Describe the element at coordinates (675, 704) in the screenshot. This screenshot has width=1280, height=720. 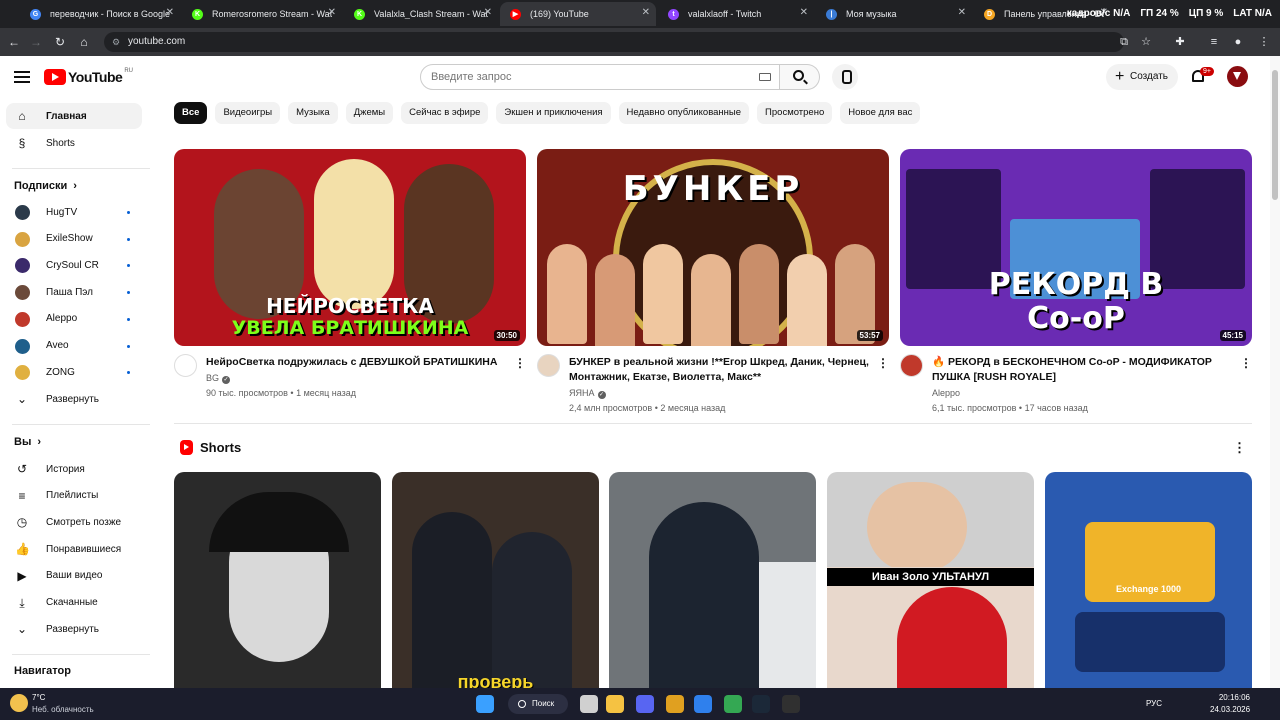
I see `app-icon` at that location.